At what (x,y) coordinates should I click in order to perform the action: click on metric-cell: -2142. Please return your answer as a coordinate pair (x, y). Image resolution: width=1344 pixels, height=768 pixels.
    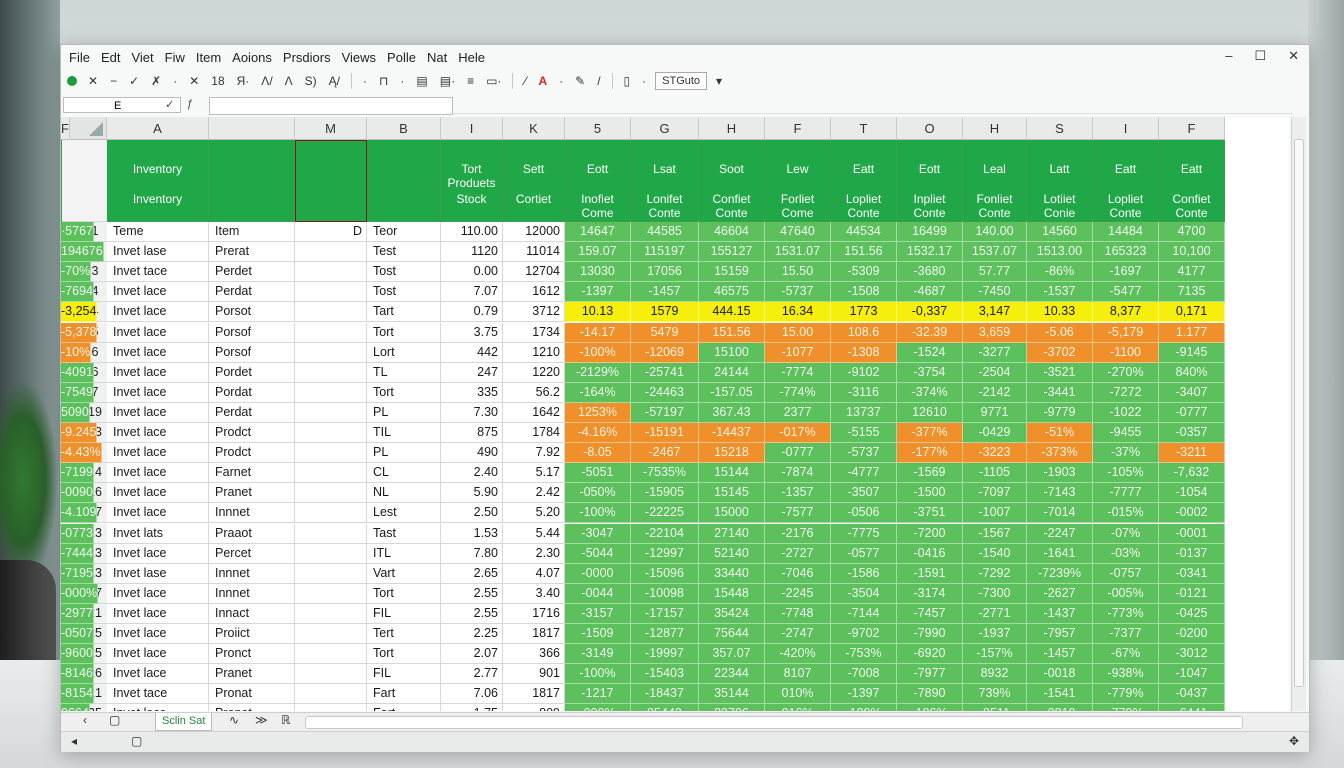
    Looking at the image, I should click on (995, 392).